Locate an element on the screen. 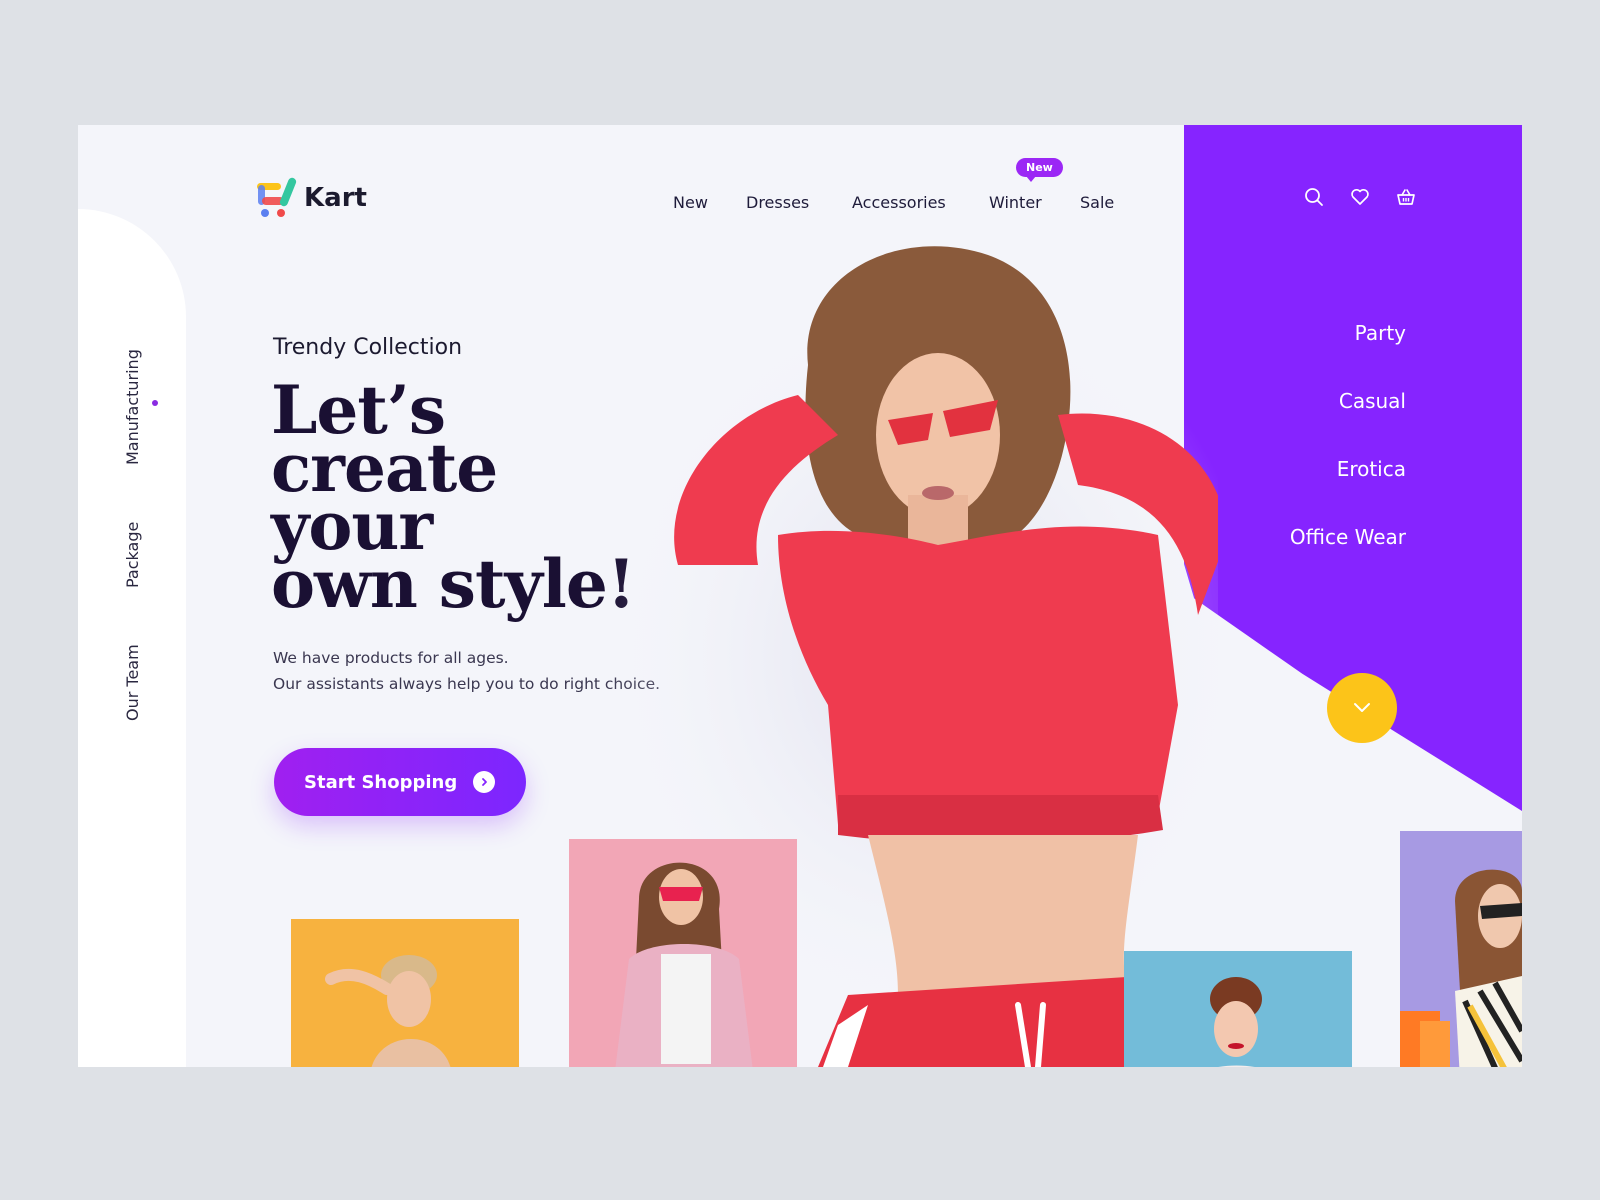 The height and width of the screenshot is (1200, 1600). thumbnail-yellow-model is located at coordinates (405, 993).